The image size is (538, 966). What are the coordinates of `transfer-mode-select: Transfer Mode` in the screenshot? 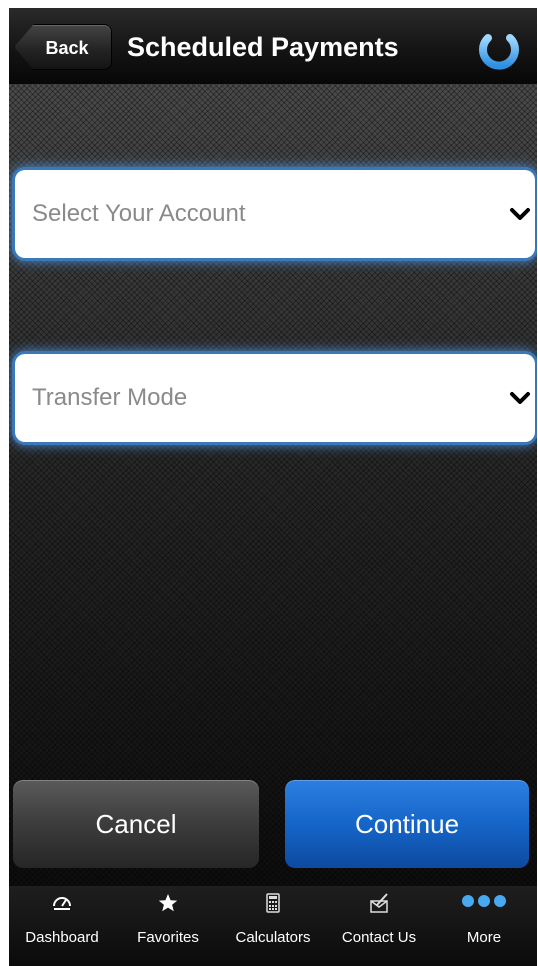 It's located at (275, 398).